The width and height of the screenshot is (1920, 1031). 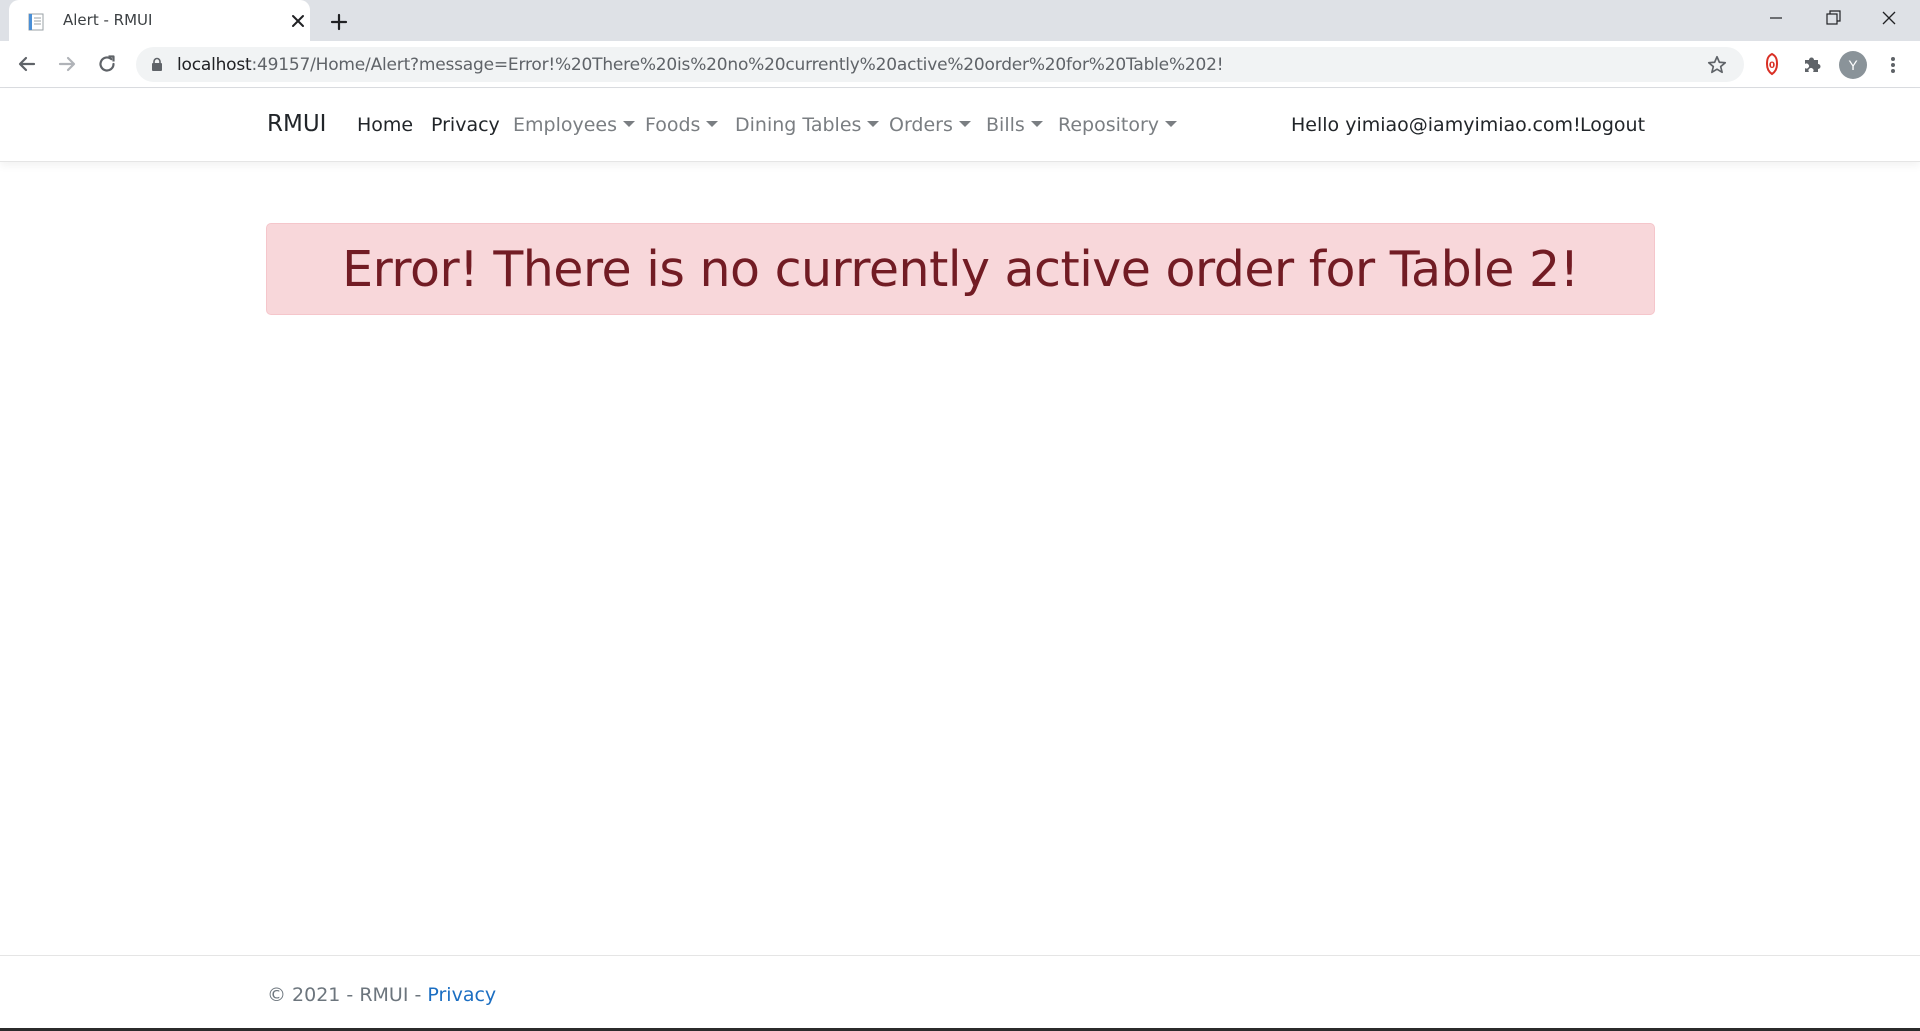 What do you see at coordinates (339, 22) in the screenshot?
I see `new-tab-icon` at bounding box center [339, 22].